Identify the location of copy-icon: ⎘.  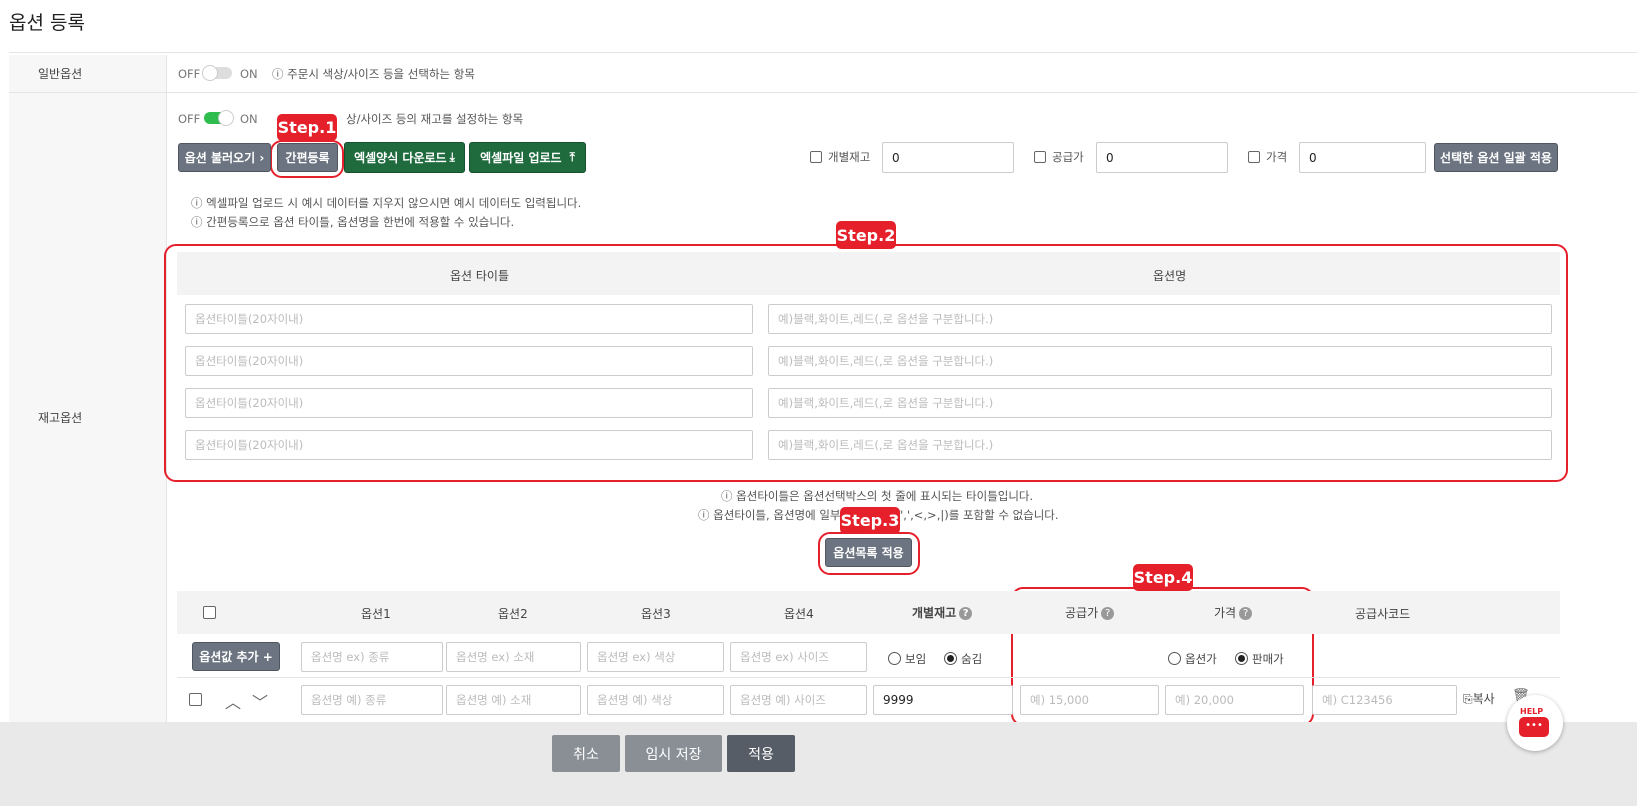
(1468, 699).